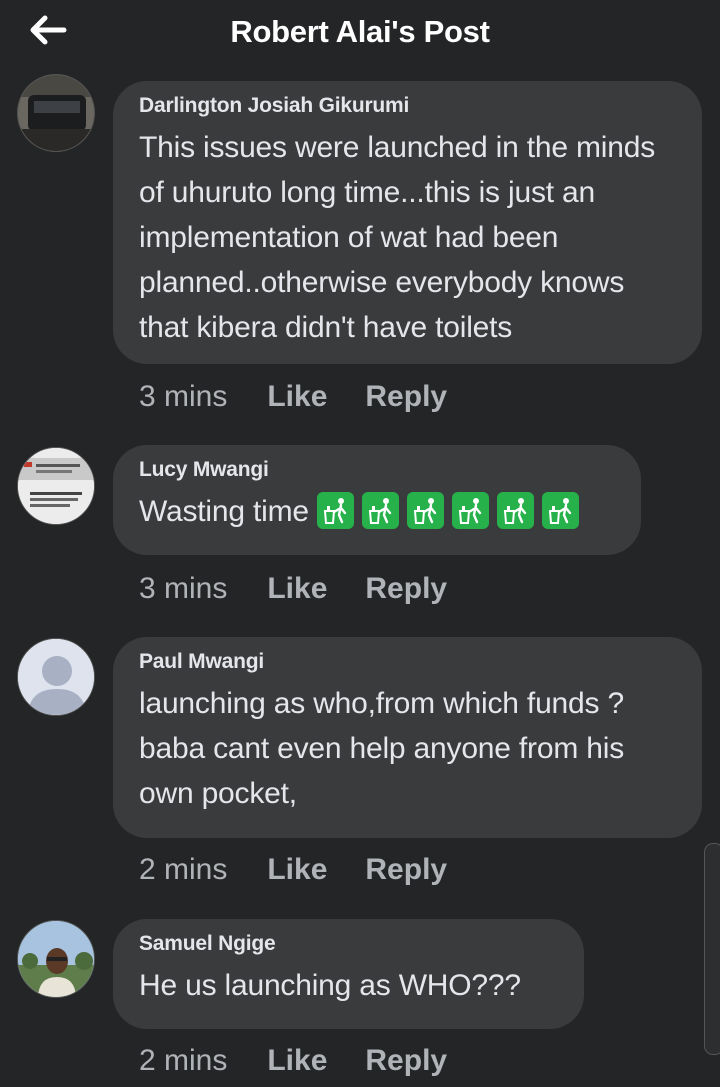 The width and height of the screenshot is (720, 1087). What do you see at coordinates (224, 511) in the screenshot?
I see `comment-text: Wasting time` at bounding box center [224, 511].